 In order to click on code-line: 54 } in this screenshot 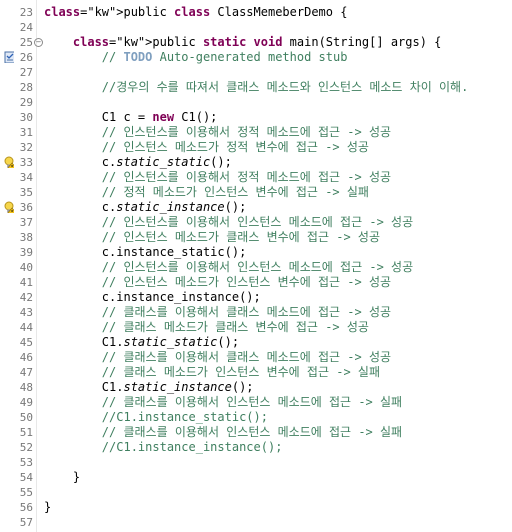, I will do `click(256, 477)`.